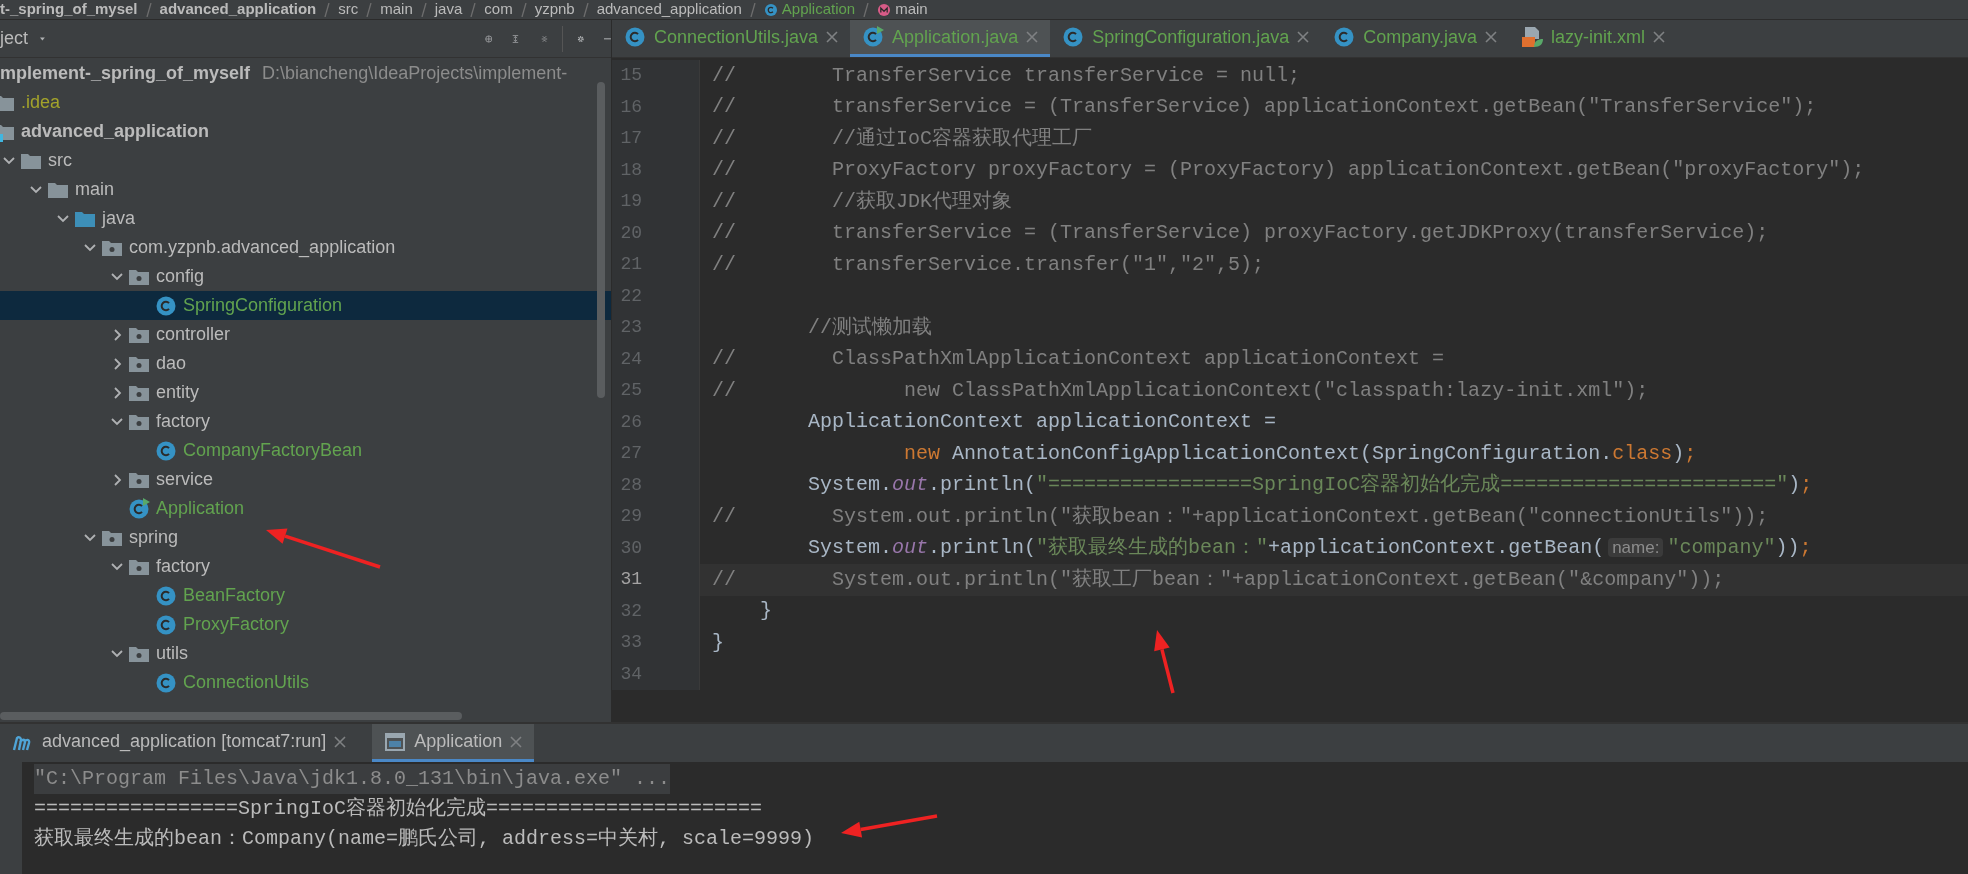  Describe the element at coordinates (348, 9) in the screenshot. I see `breadcrumb: src` at that location.